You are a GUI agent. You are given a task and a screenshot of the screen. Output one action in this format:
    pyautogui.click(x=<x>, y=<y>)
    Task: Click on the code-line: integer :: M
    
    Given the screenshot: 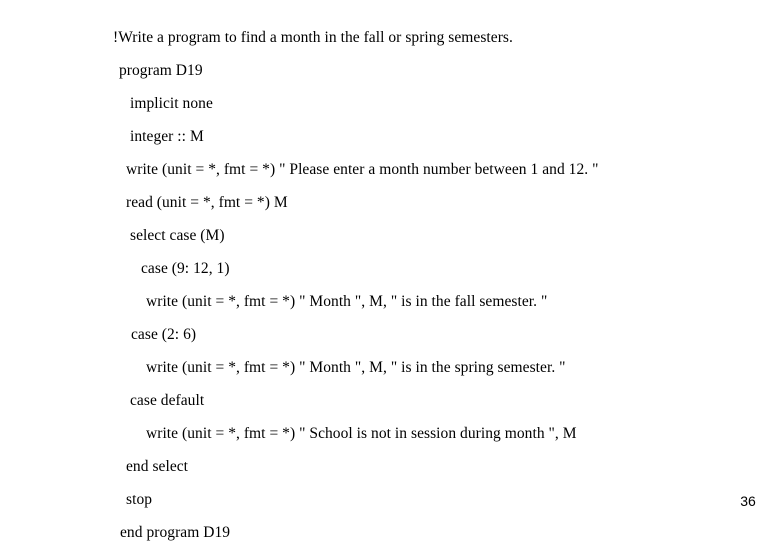 What is the action you would take?
    pyautogui.click(x=167, y=136)
    